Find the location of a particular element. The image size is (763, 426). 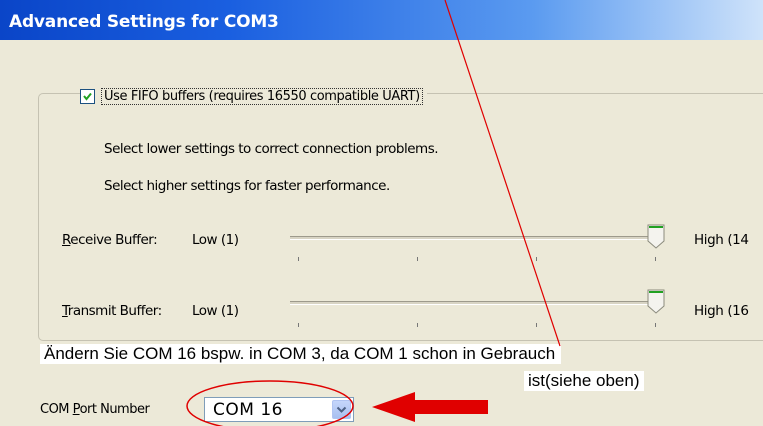

combo-dropdown-button is located at coordinates (341, 409).